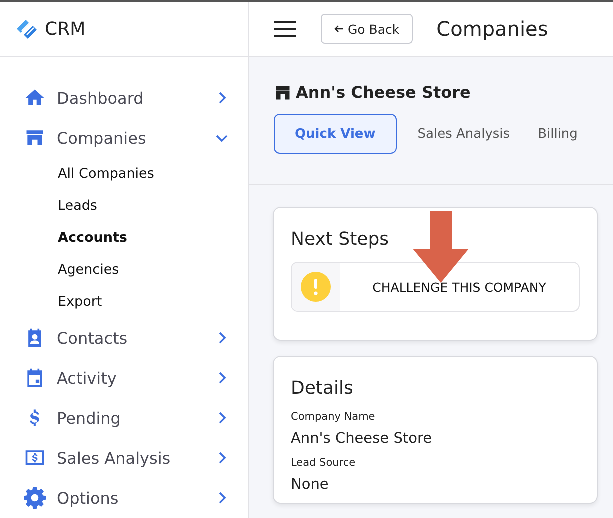 The image size is (613, 518). What do you see at coordinates (324, 463) in the screenshot?
I see `field-label: Lead Source` at bounding box center [324, 463].